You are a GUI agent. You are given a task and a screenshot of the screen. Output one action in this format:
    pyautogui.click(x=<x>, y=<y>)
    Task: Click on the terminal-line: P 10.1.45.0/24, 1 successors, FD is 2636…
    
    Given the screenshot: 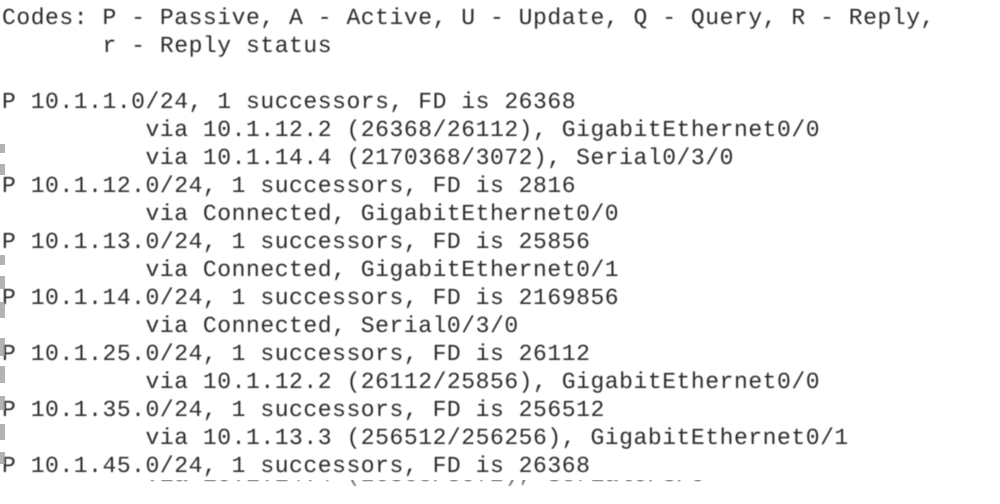 What is the action you would take?
    pyautogui.click(x=296, y=466)
    